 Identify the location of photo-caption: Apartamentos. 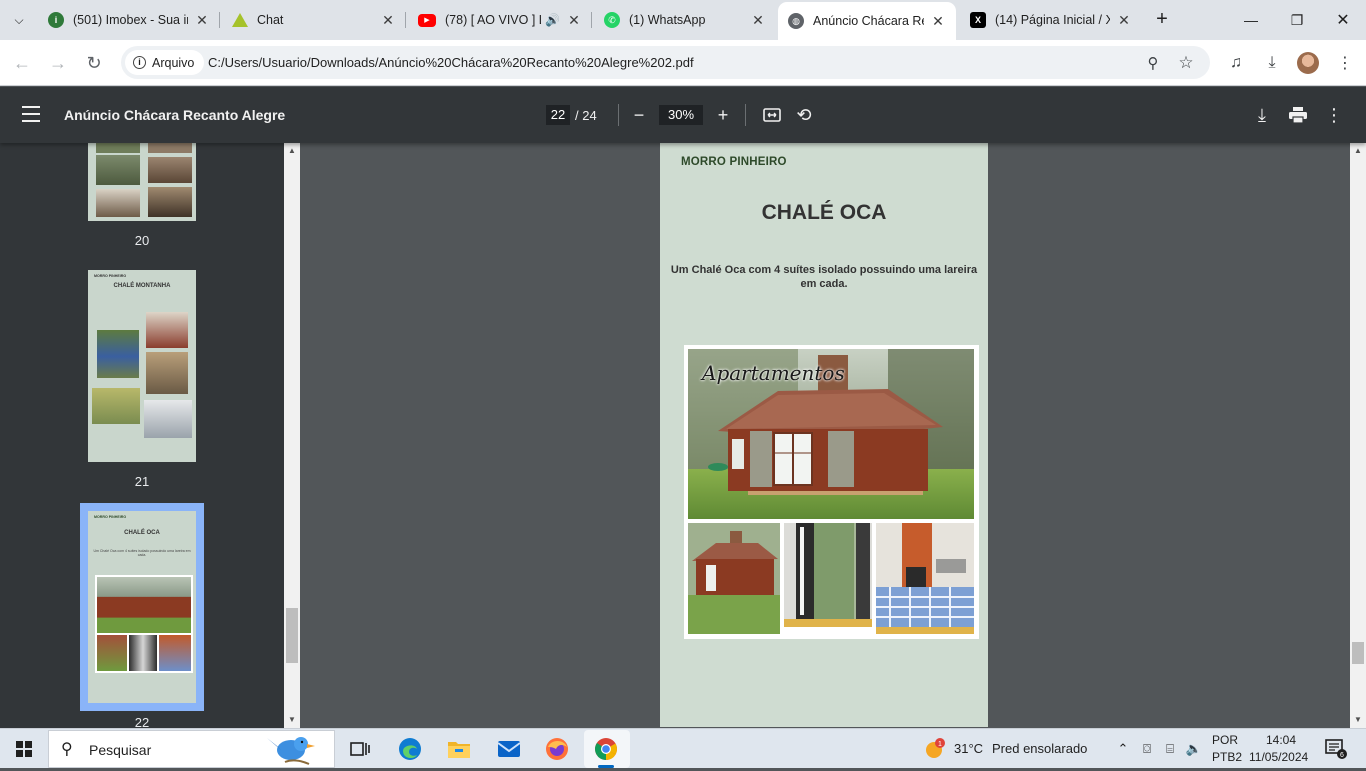
(773, 373).